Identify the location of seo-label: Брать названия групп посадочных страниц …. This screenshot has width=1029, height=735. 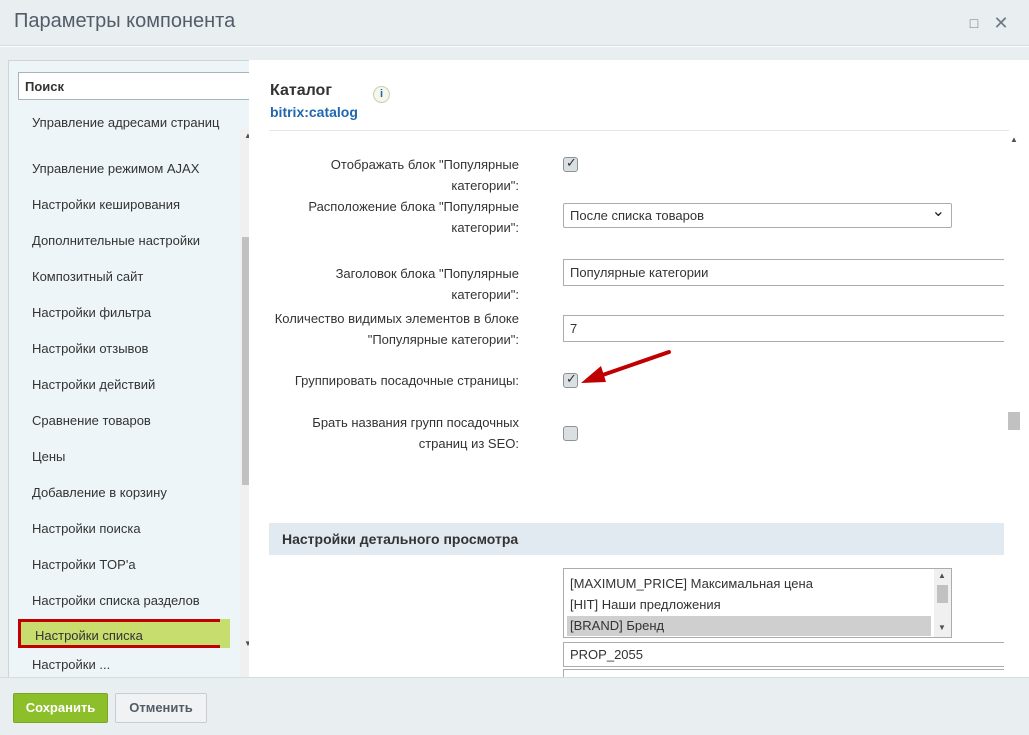
(415, 433).